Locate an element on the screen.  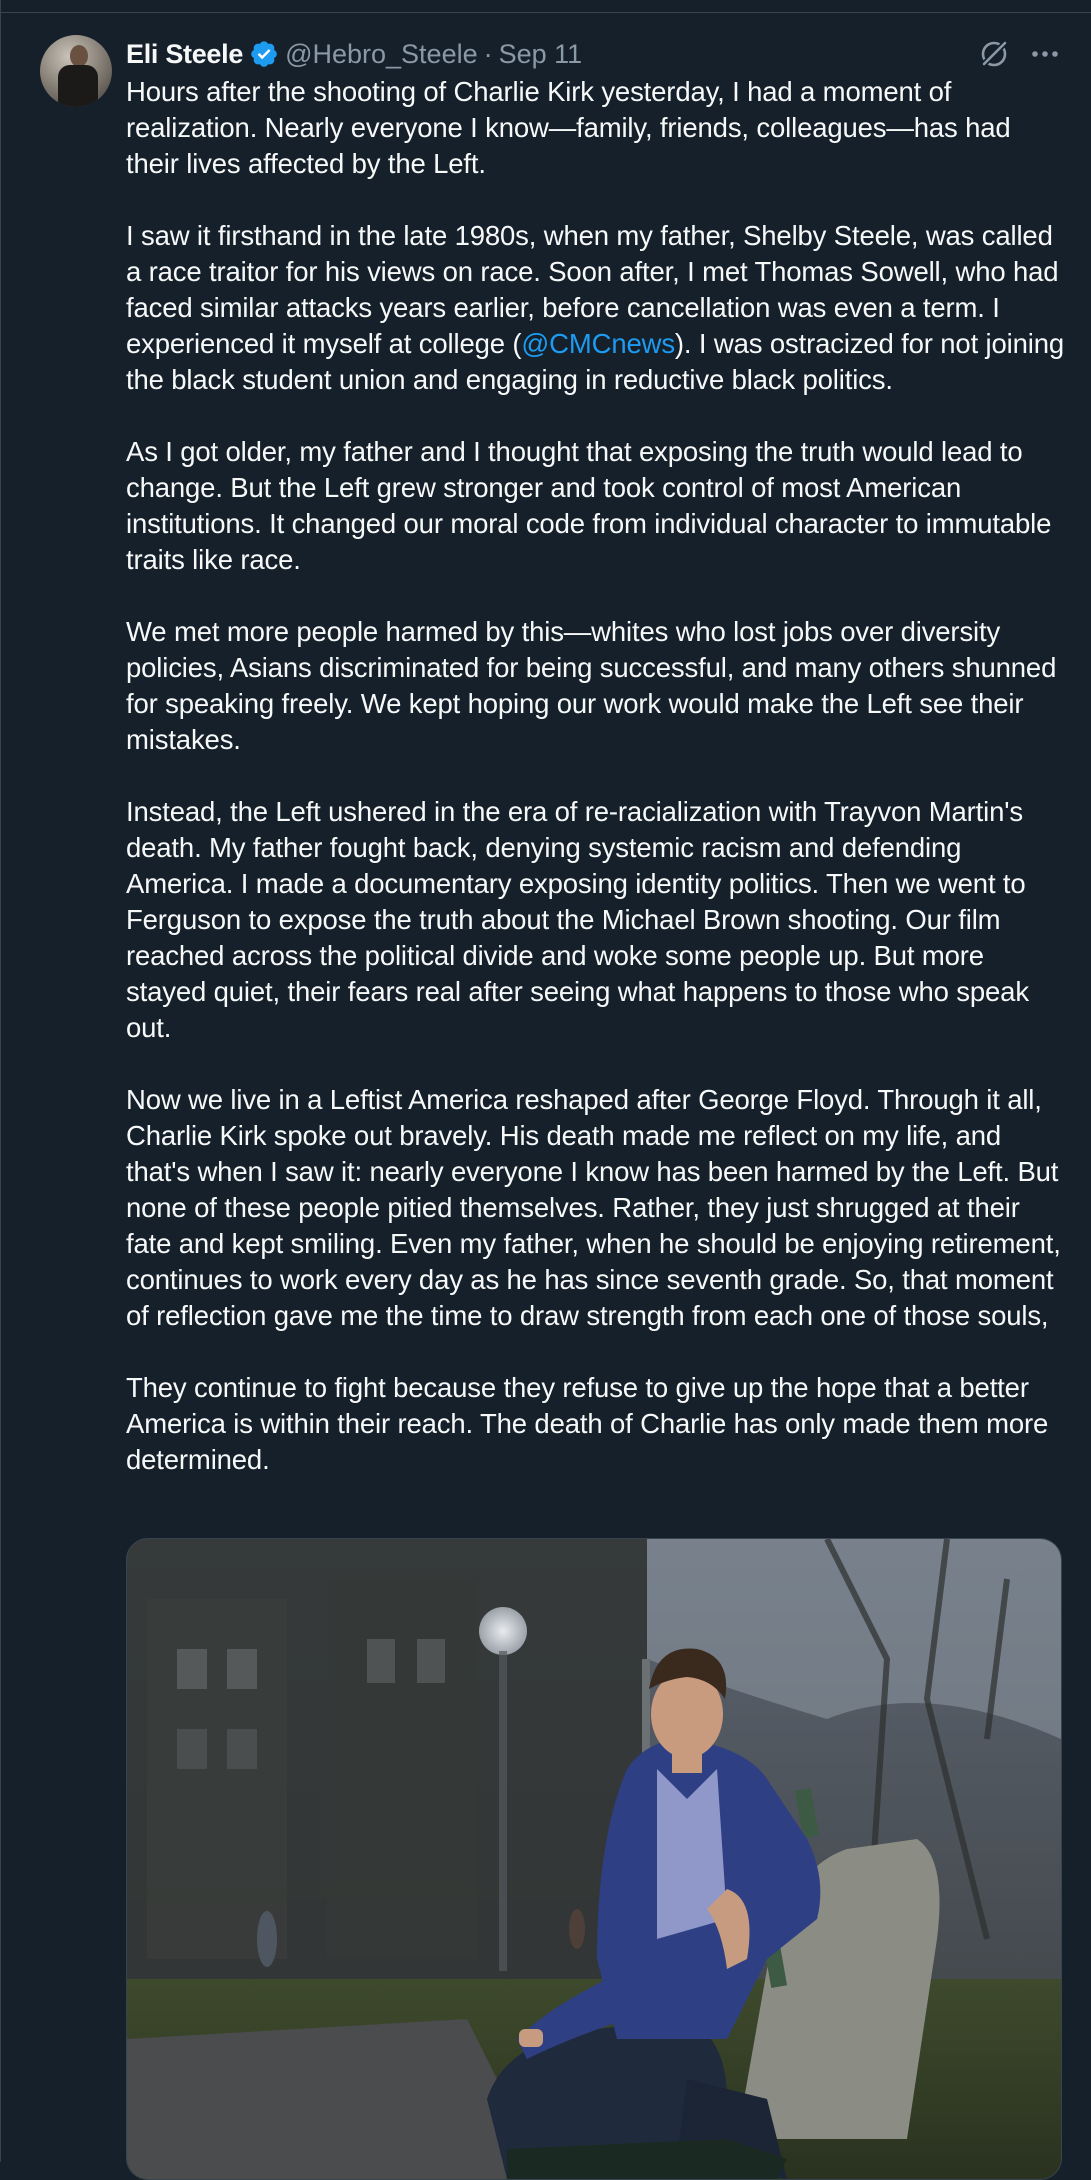
timeline-left-border is located at coordinates (0, 1081).